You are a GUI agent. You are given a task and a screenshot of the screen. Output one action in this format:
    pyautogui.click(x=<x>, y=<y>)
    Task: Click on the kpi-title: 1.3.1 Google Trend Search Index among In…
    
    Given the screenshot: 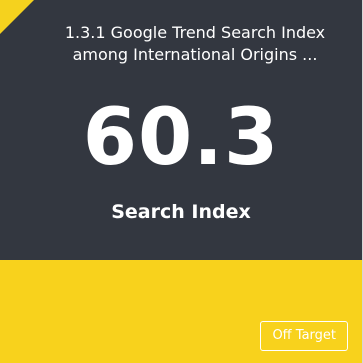 What is the action you would take?
    pyautogui.click(x=195, y=43)
    